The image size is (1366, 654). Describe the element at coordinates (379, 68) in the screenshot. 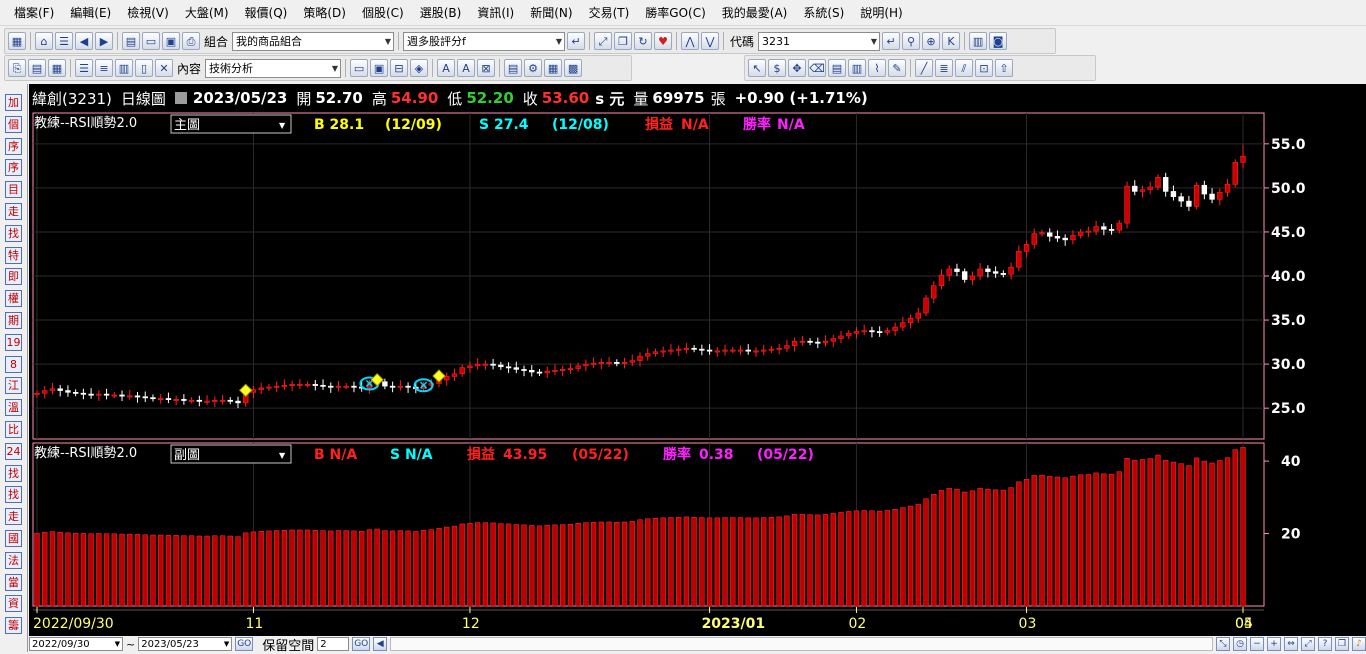

I see `panel-alt-icon: ▣` at that location.